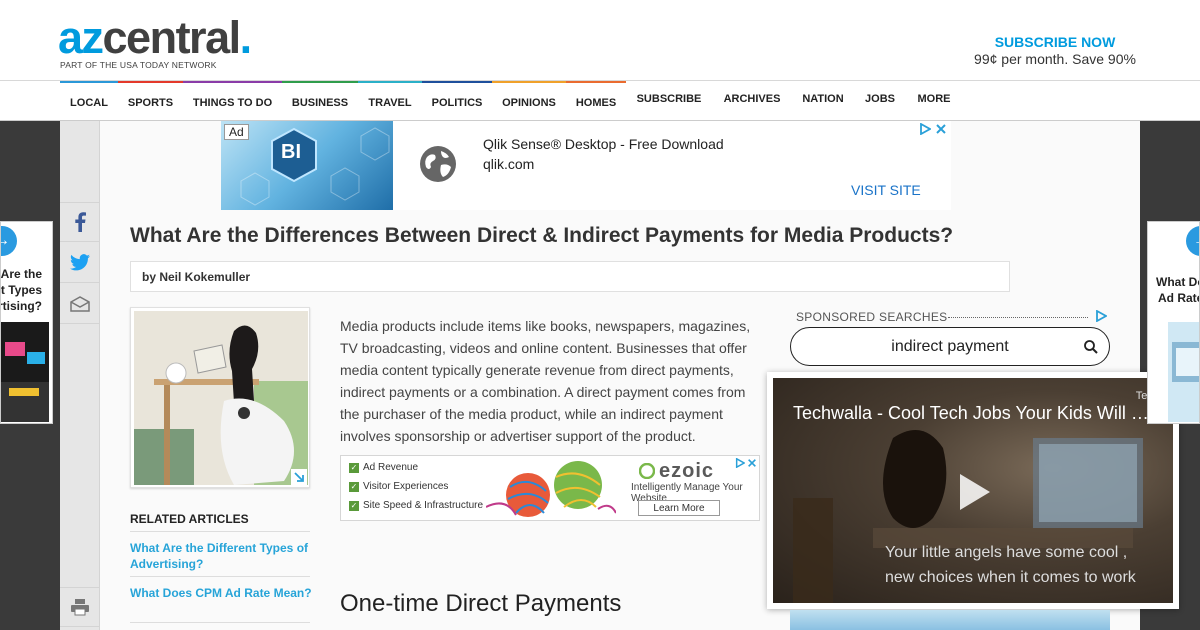  What do you see at coordinates (384, 467) in the screenshot?
I see `ez-item: ✓ Ad Revenue` at bounding box center [384, 467].